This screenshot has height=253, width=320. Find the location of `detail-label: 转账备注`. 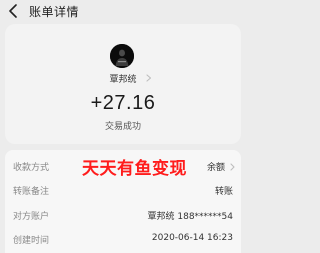

detail-label: 转账备注 is located at coordinates (31, 192).